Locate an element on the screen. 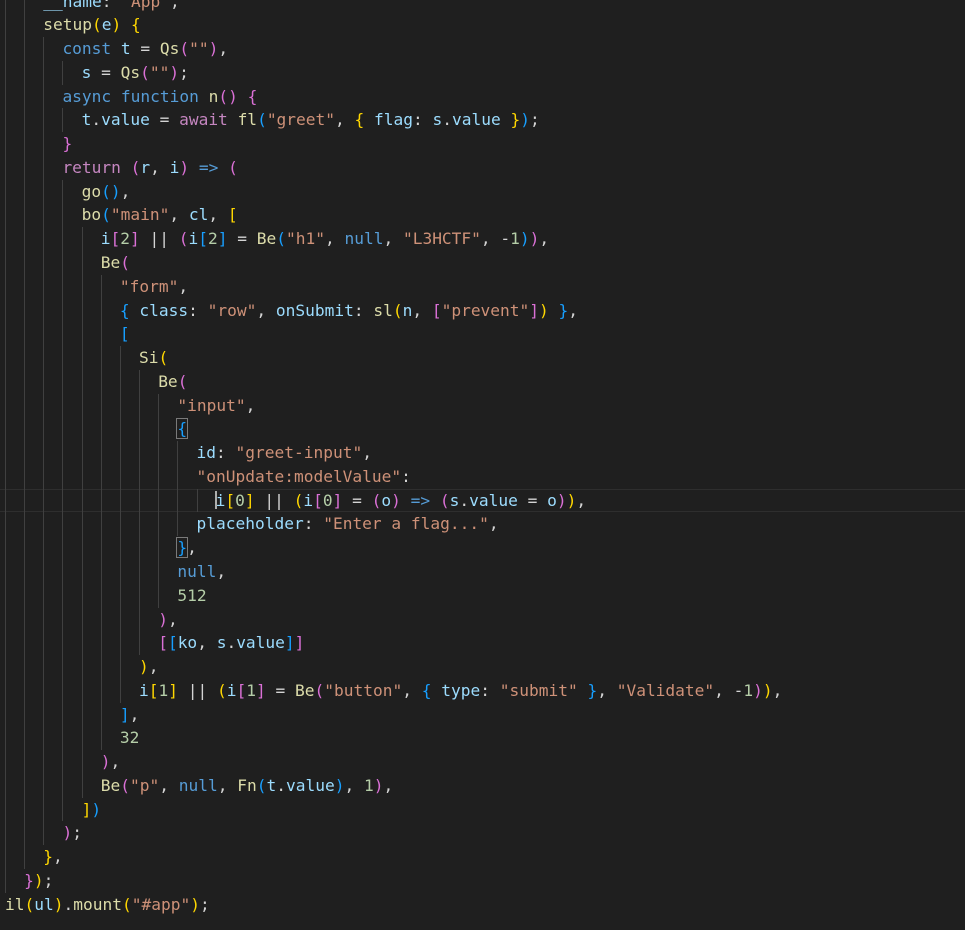 Image resolution: width=965 pixels, height=930 pixels. punctuation: : is located at coordinates (423, 120).